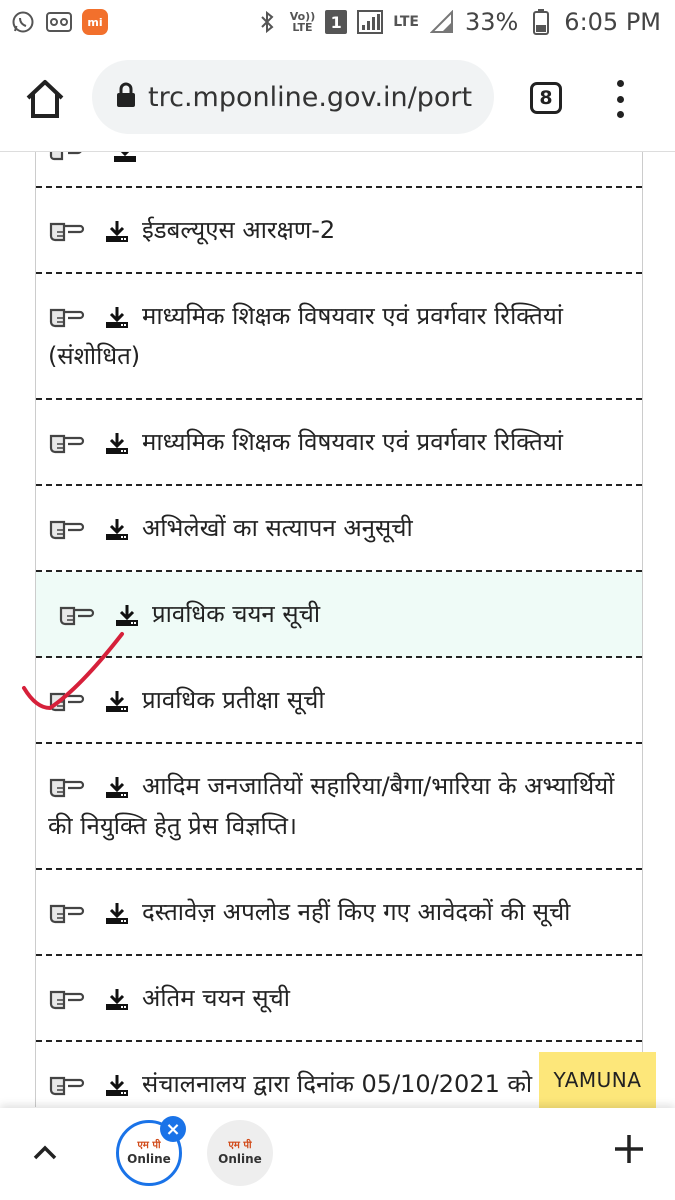  I want to click on voicemail-icon, so click(59, 22).